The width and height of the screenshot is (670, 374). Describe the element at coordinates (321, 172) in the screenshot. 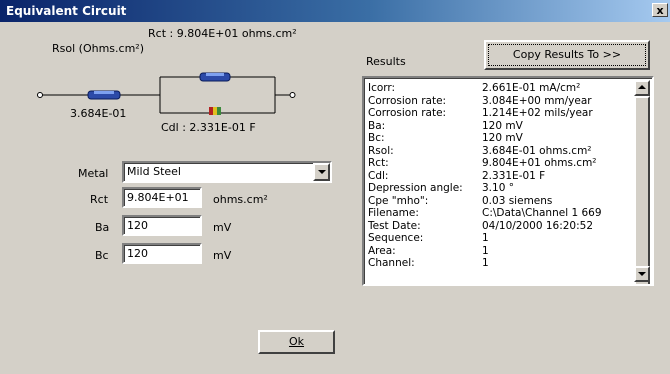

I see `chevron-down-icon` at that location.